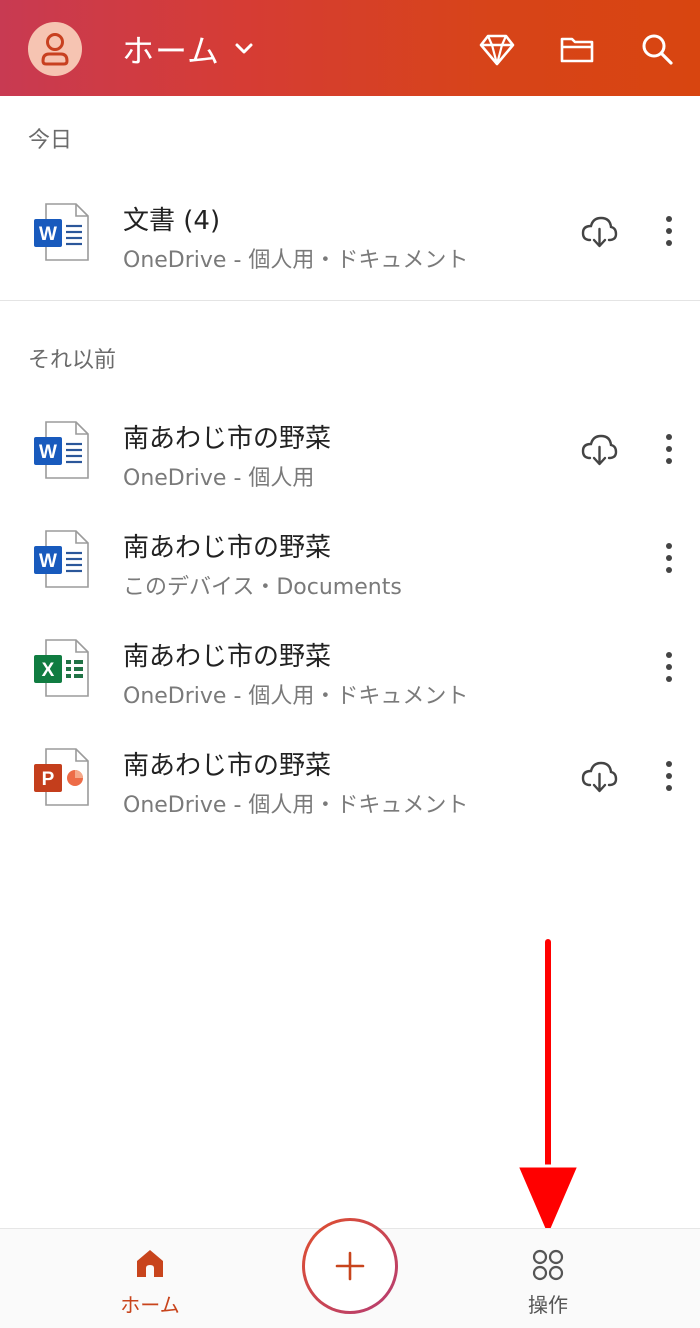 This screenshot has width=700, height=1328. I want to click on powerpoint-file-icon: P, so click(61, 777).